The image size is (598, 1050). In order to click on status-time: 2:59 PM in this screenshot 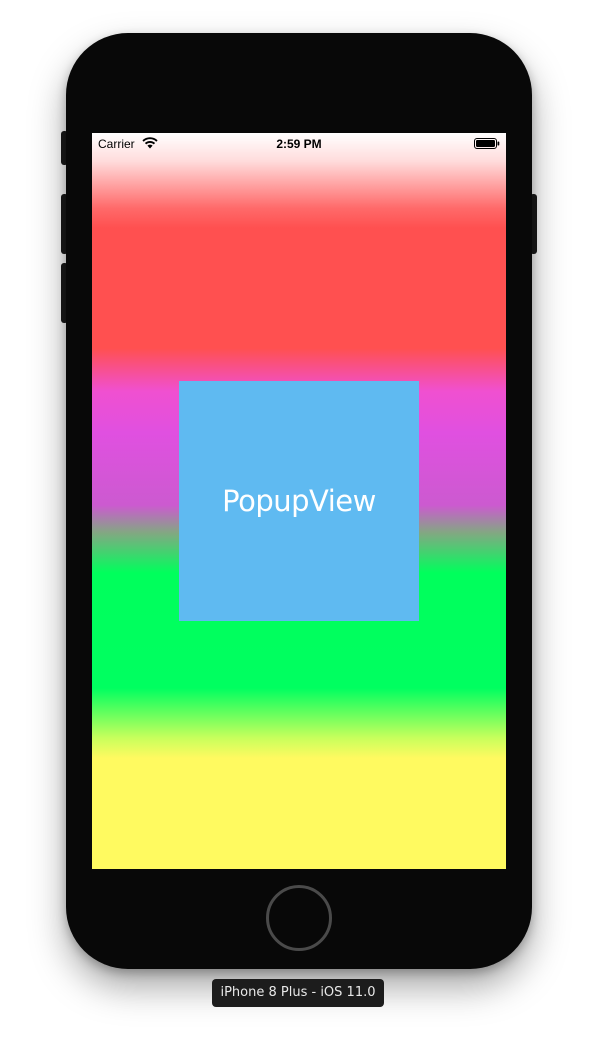, I will do `click(299, 144)`.